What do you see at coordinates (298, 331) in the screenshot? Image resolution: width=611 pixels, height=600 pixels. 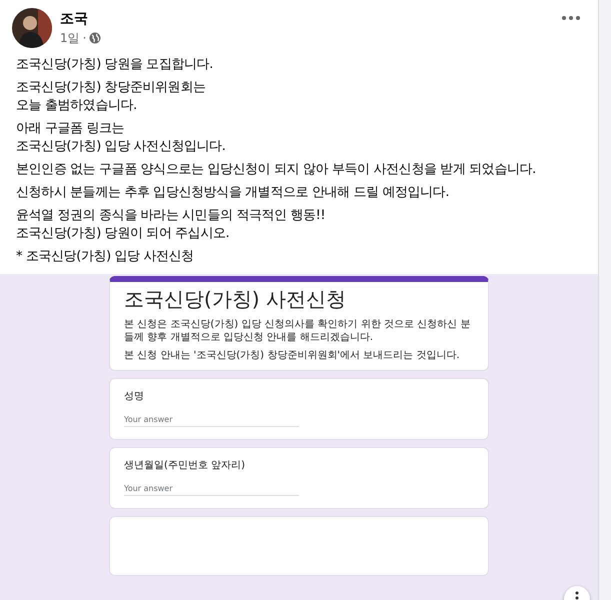 I see `form-description: 본 신청은 조국신당(가칭) 입당 신청의사를 확인하기 위한 것으로 신청하신 분들께 향후 개별적으로 입당신청 안내를 해드리겠습니다.` at bounding box center [298, 331].